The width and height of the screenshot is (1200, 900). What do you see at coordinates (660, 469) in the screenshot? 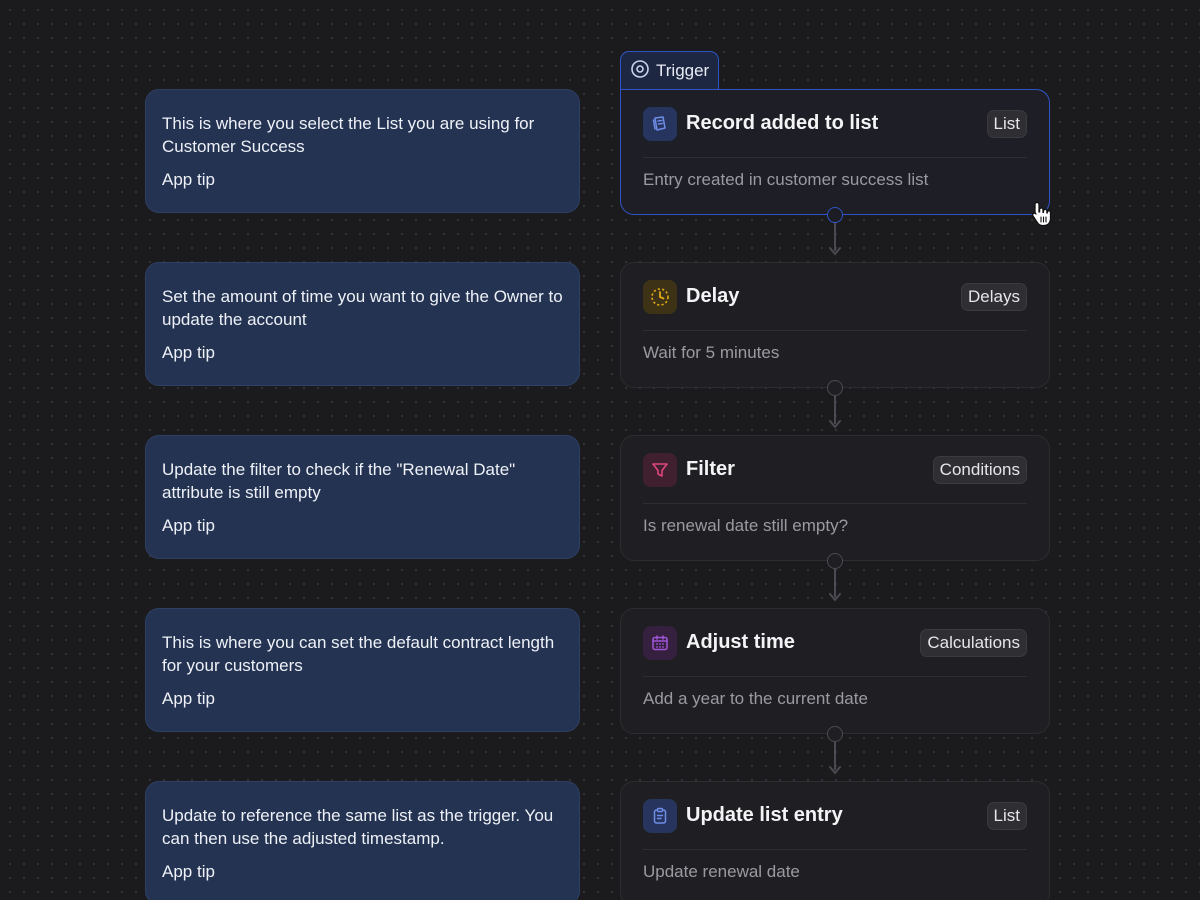
I see `filter-funnel-icon` at bounding box center [660, 469].